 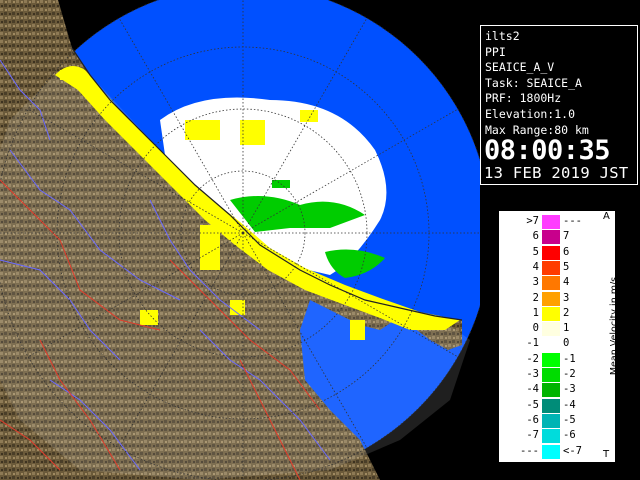 I want to click on legend-row-lower-label: -2, so click(x=569, y=374).